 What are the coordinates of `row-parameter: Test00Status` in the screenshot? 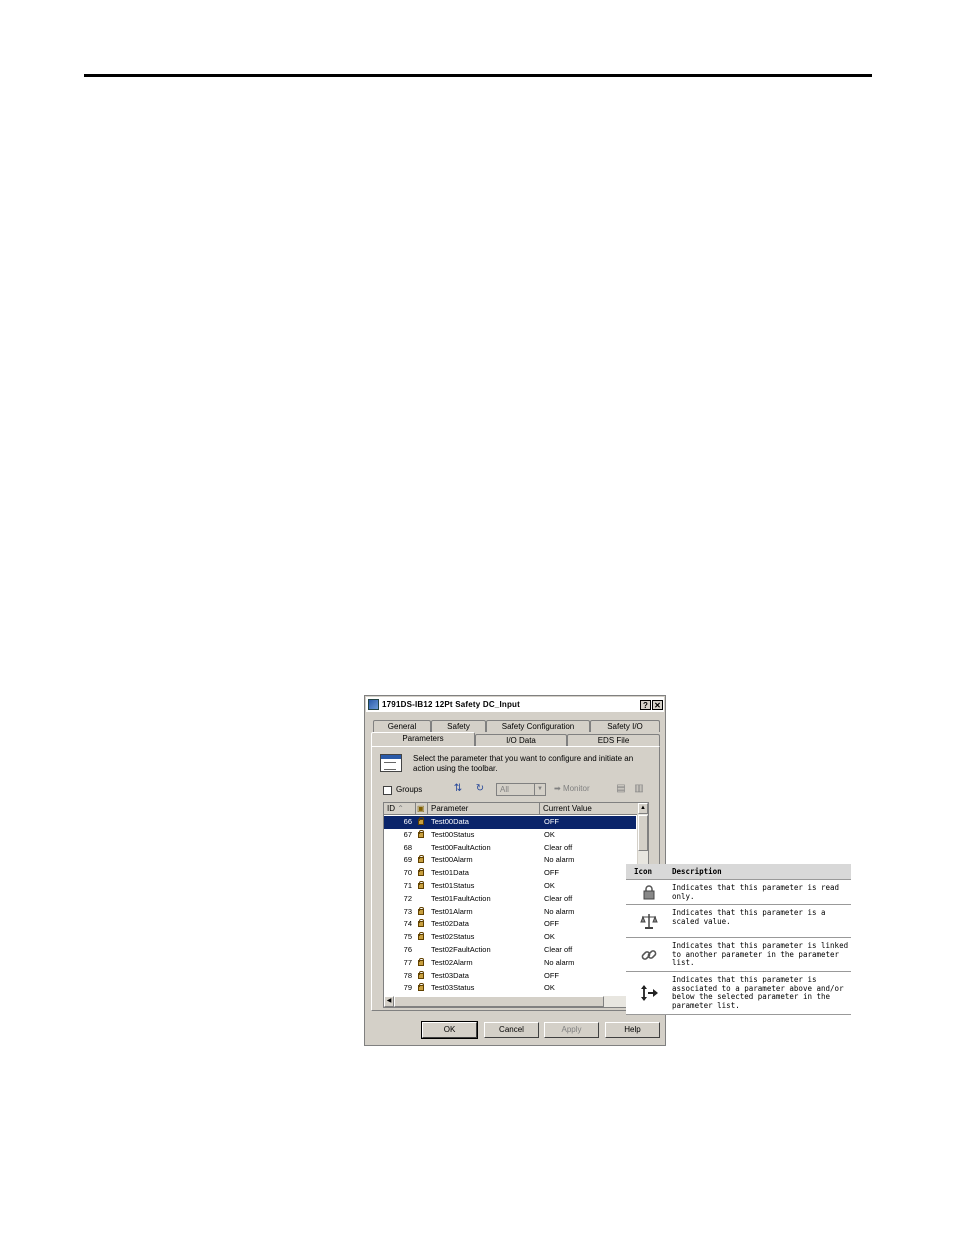 It's located at (453, 834).